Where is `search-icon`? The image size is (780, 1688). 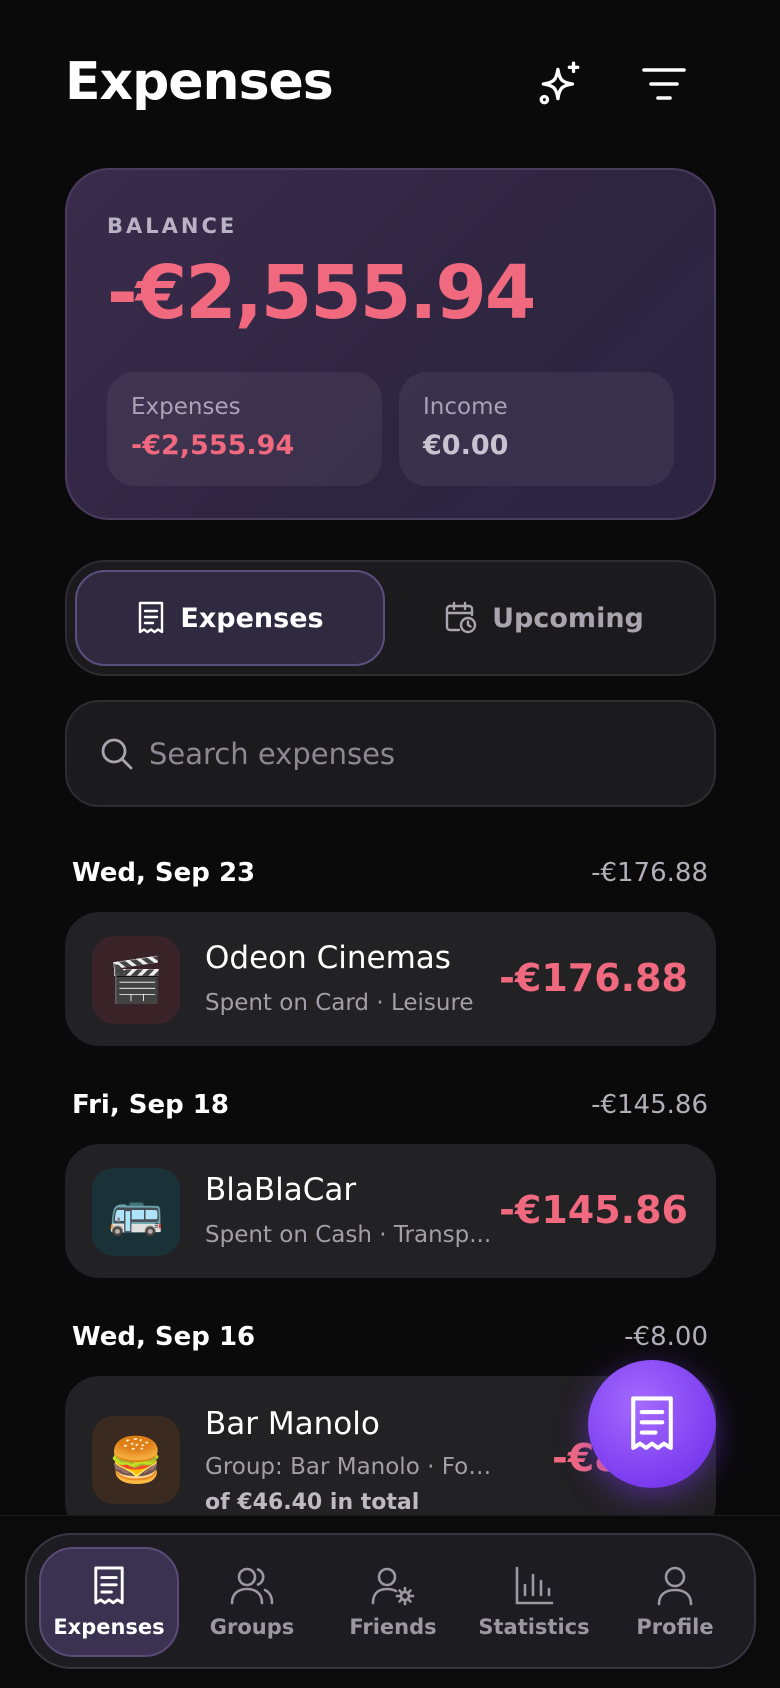 search-icon is located at coordinates (117, 754).